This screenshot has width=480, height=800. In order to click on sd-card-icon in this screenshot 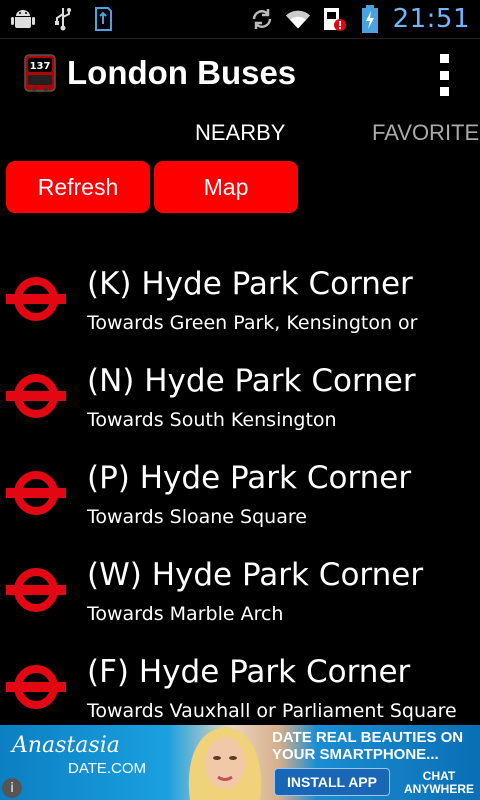, I will do `click(103, 19)`.